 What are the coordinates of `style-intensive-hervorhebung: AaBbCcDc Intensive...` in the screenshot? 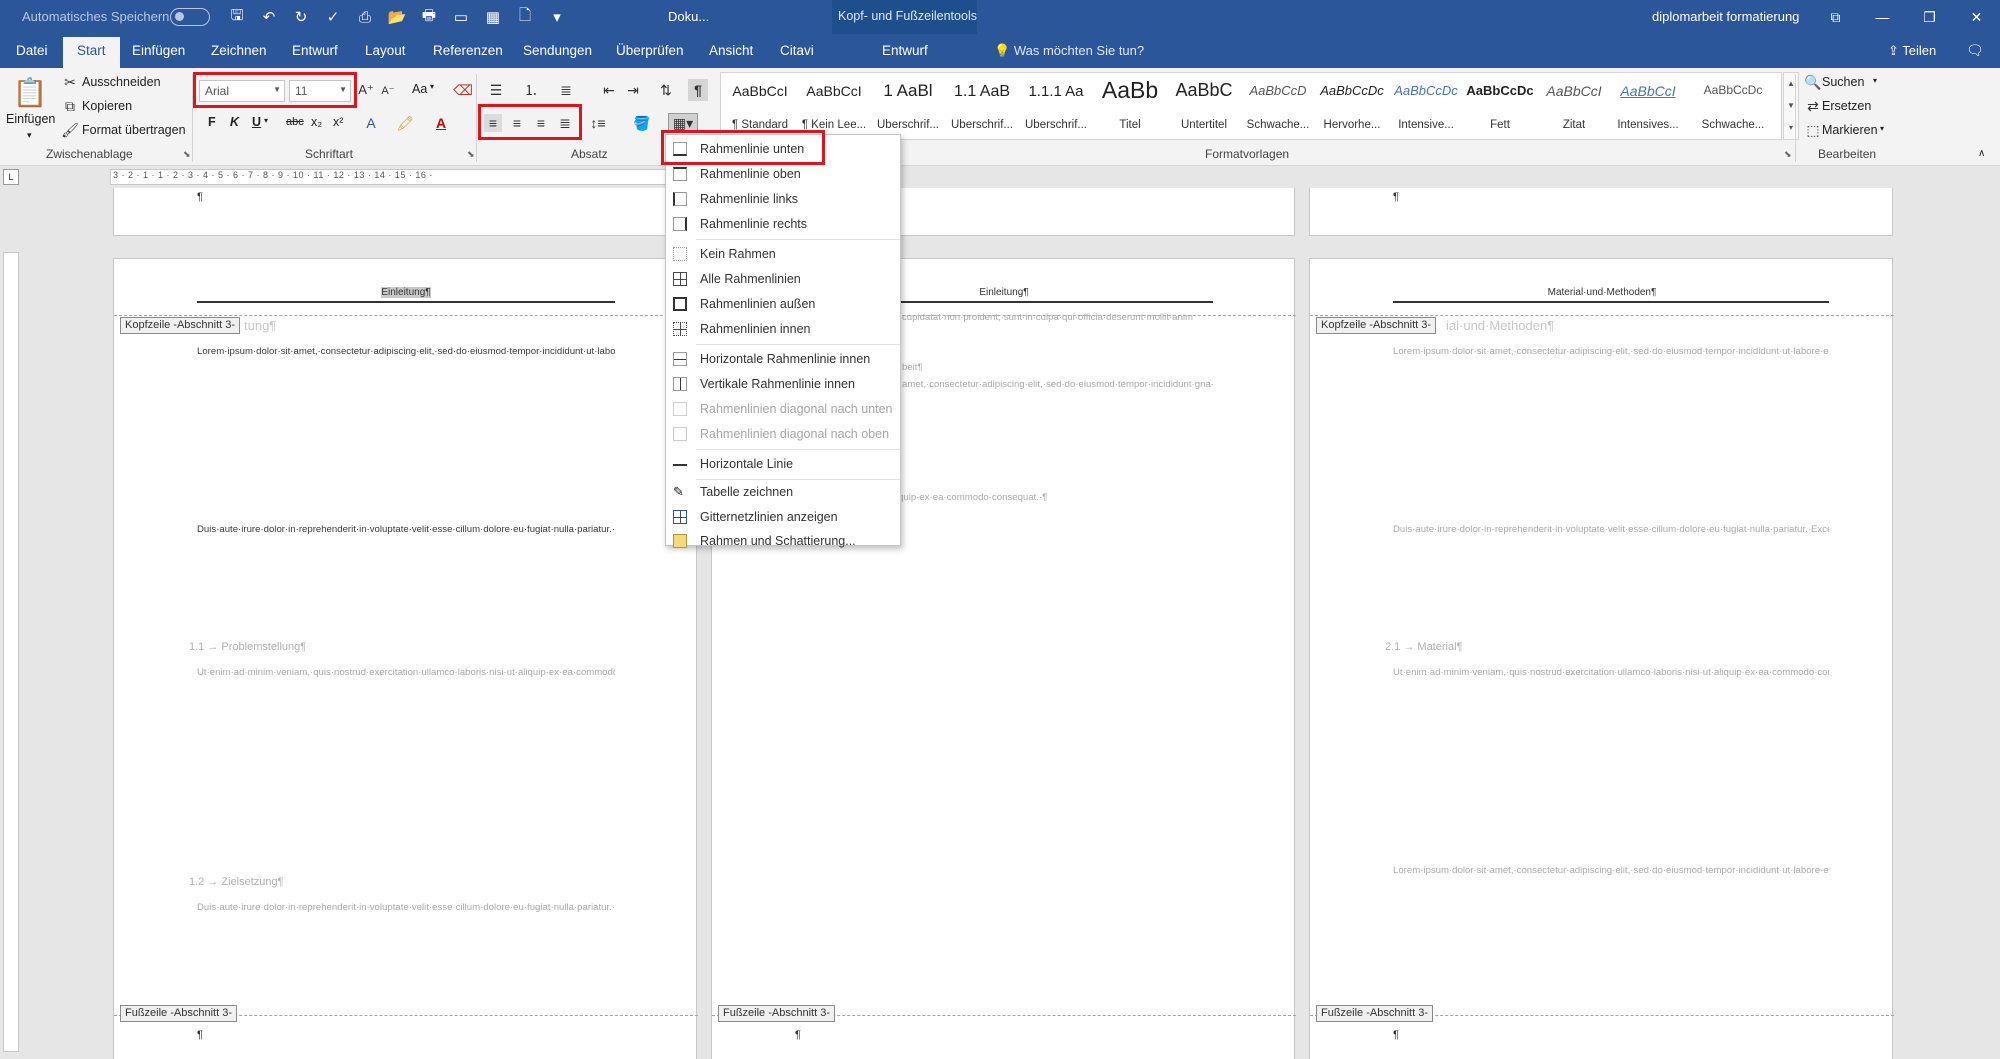 It's located at (1426, 106).